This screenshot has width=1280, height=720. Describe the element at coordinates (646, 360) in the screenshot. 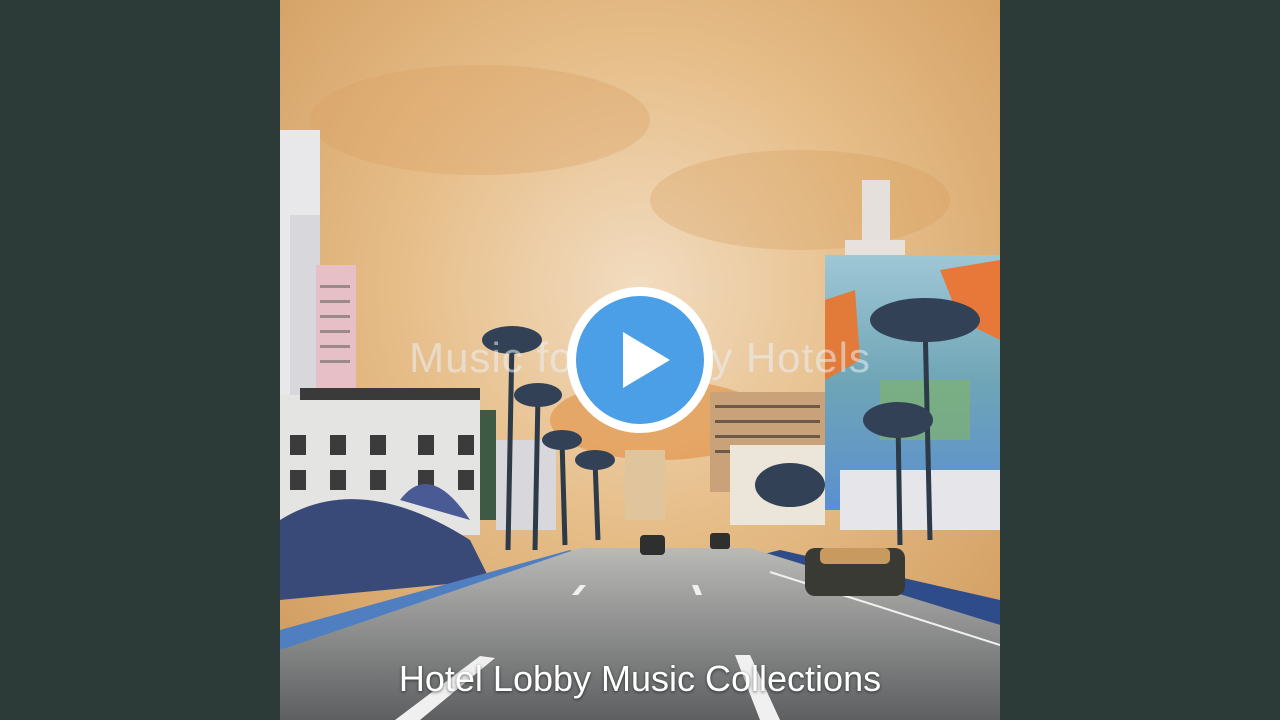

I see `play-icon` at that location.